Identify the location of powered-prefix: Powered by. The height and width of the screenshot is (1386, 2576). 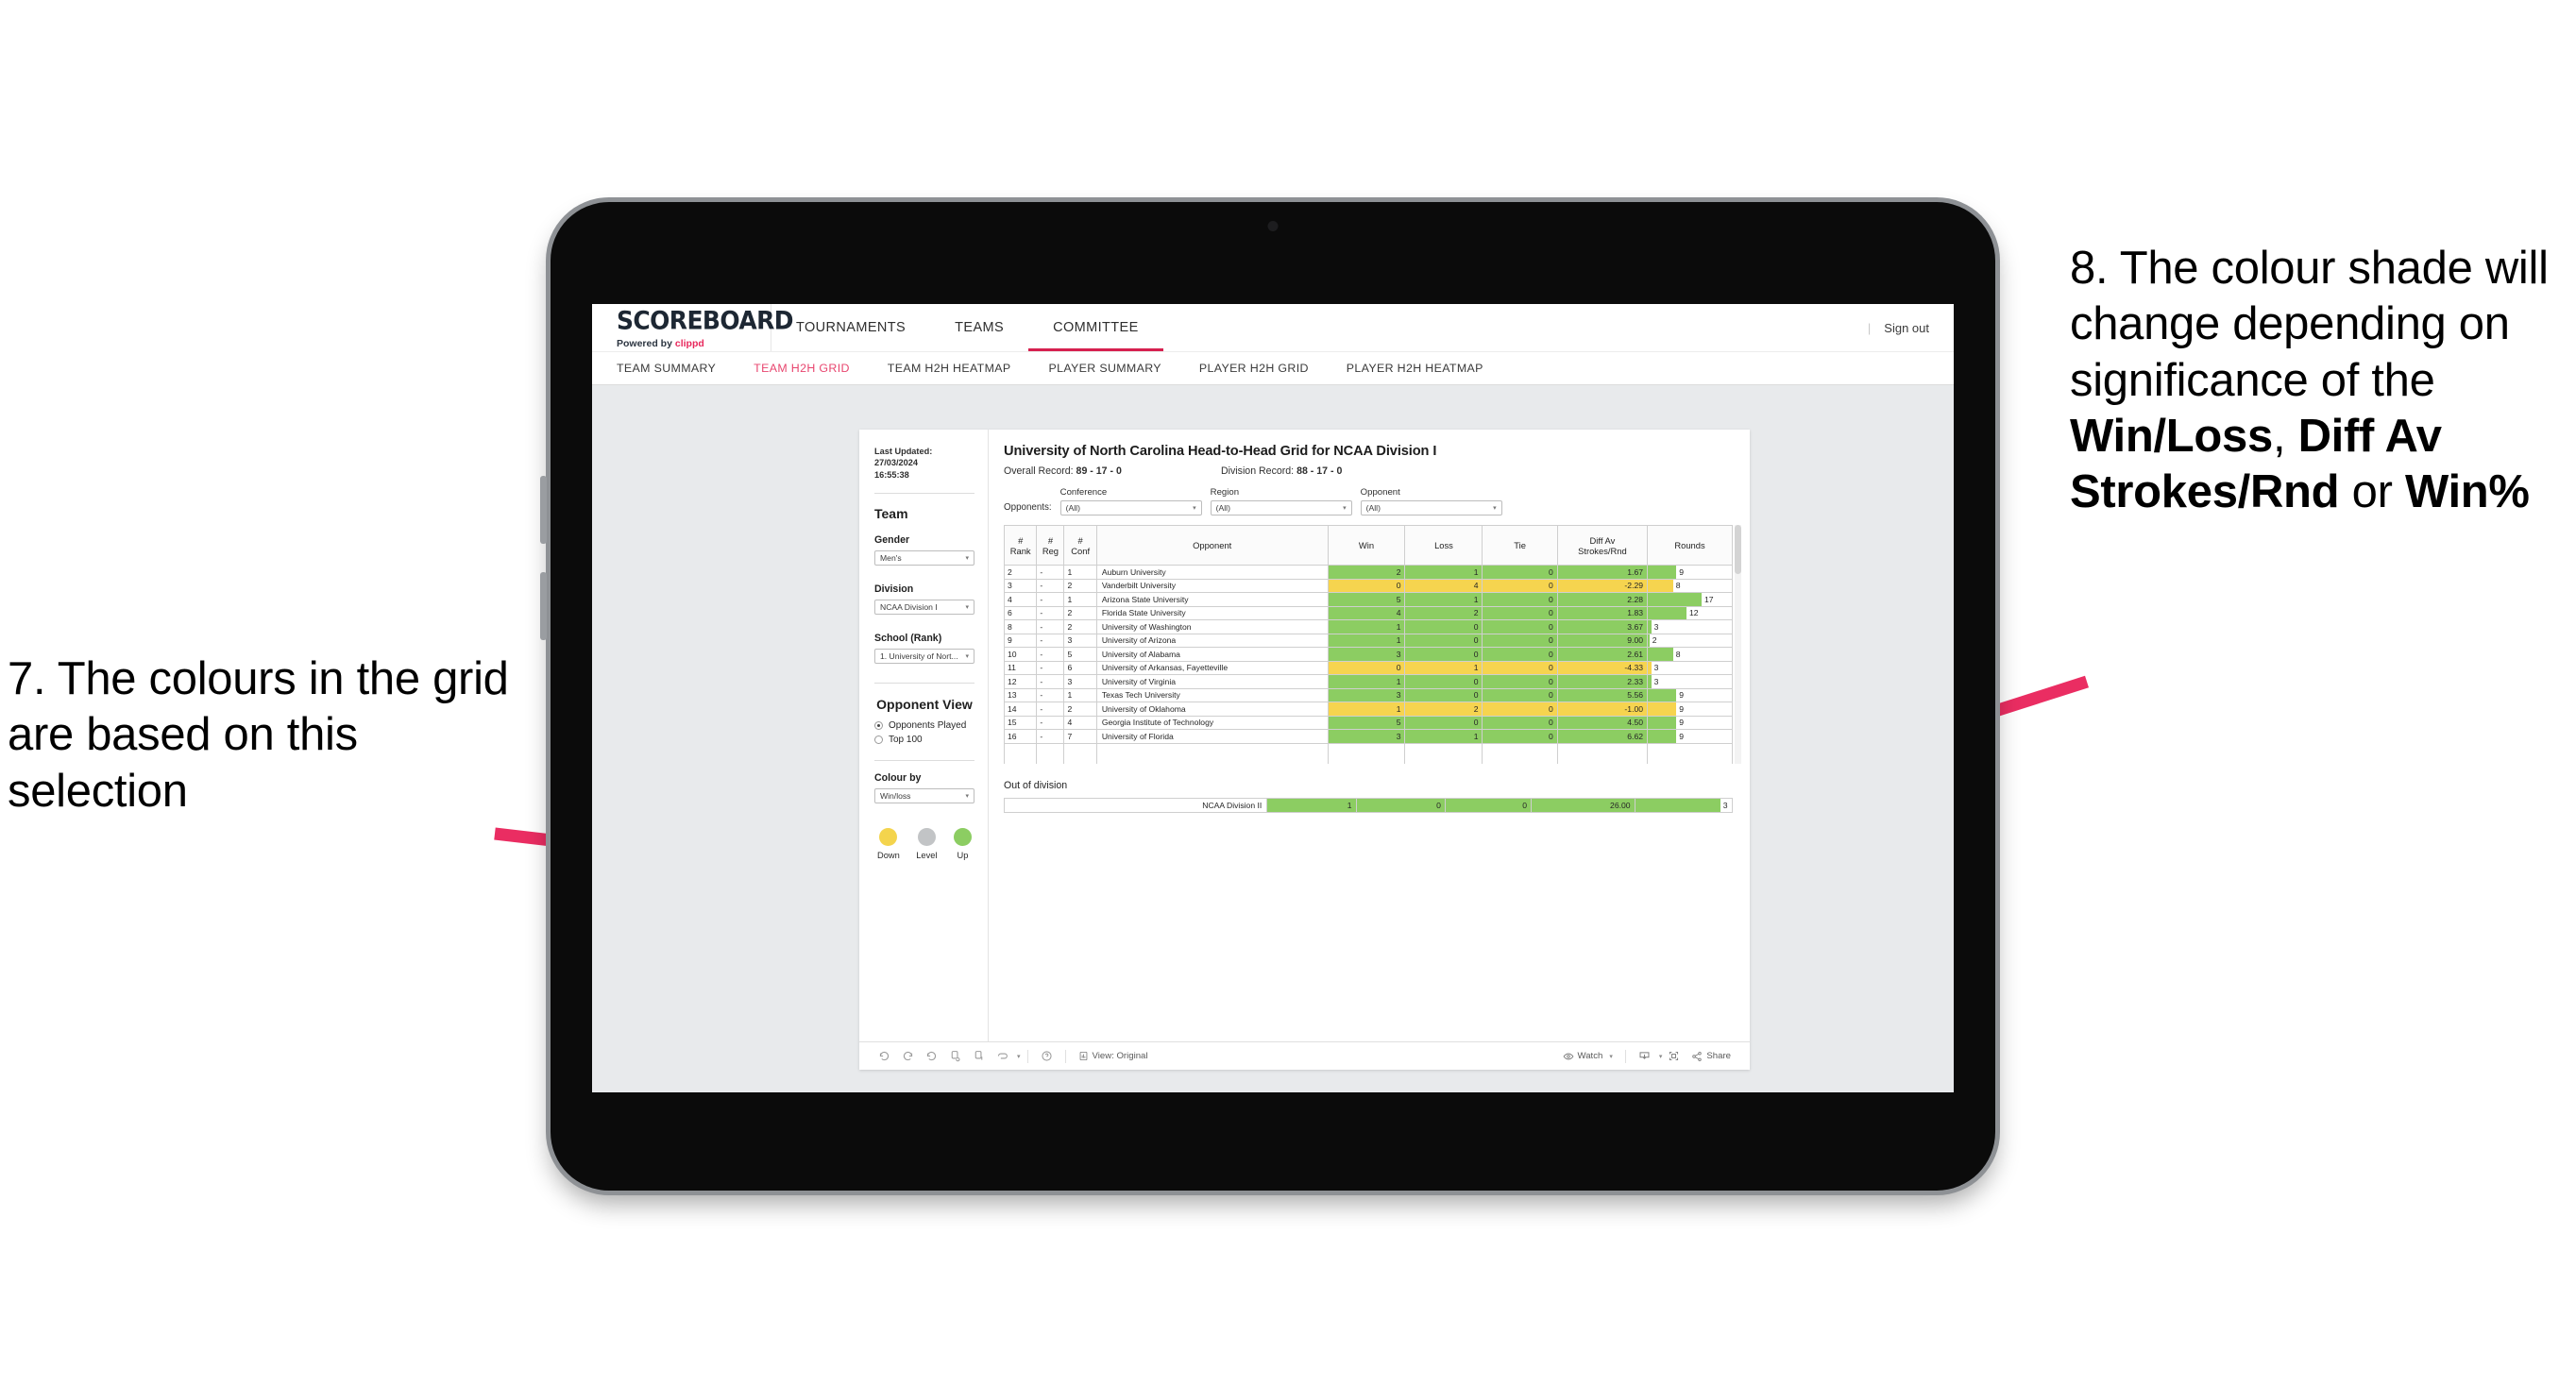
(646, 343).